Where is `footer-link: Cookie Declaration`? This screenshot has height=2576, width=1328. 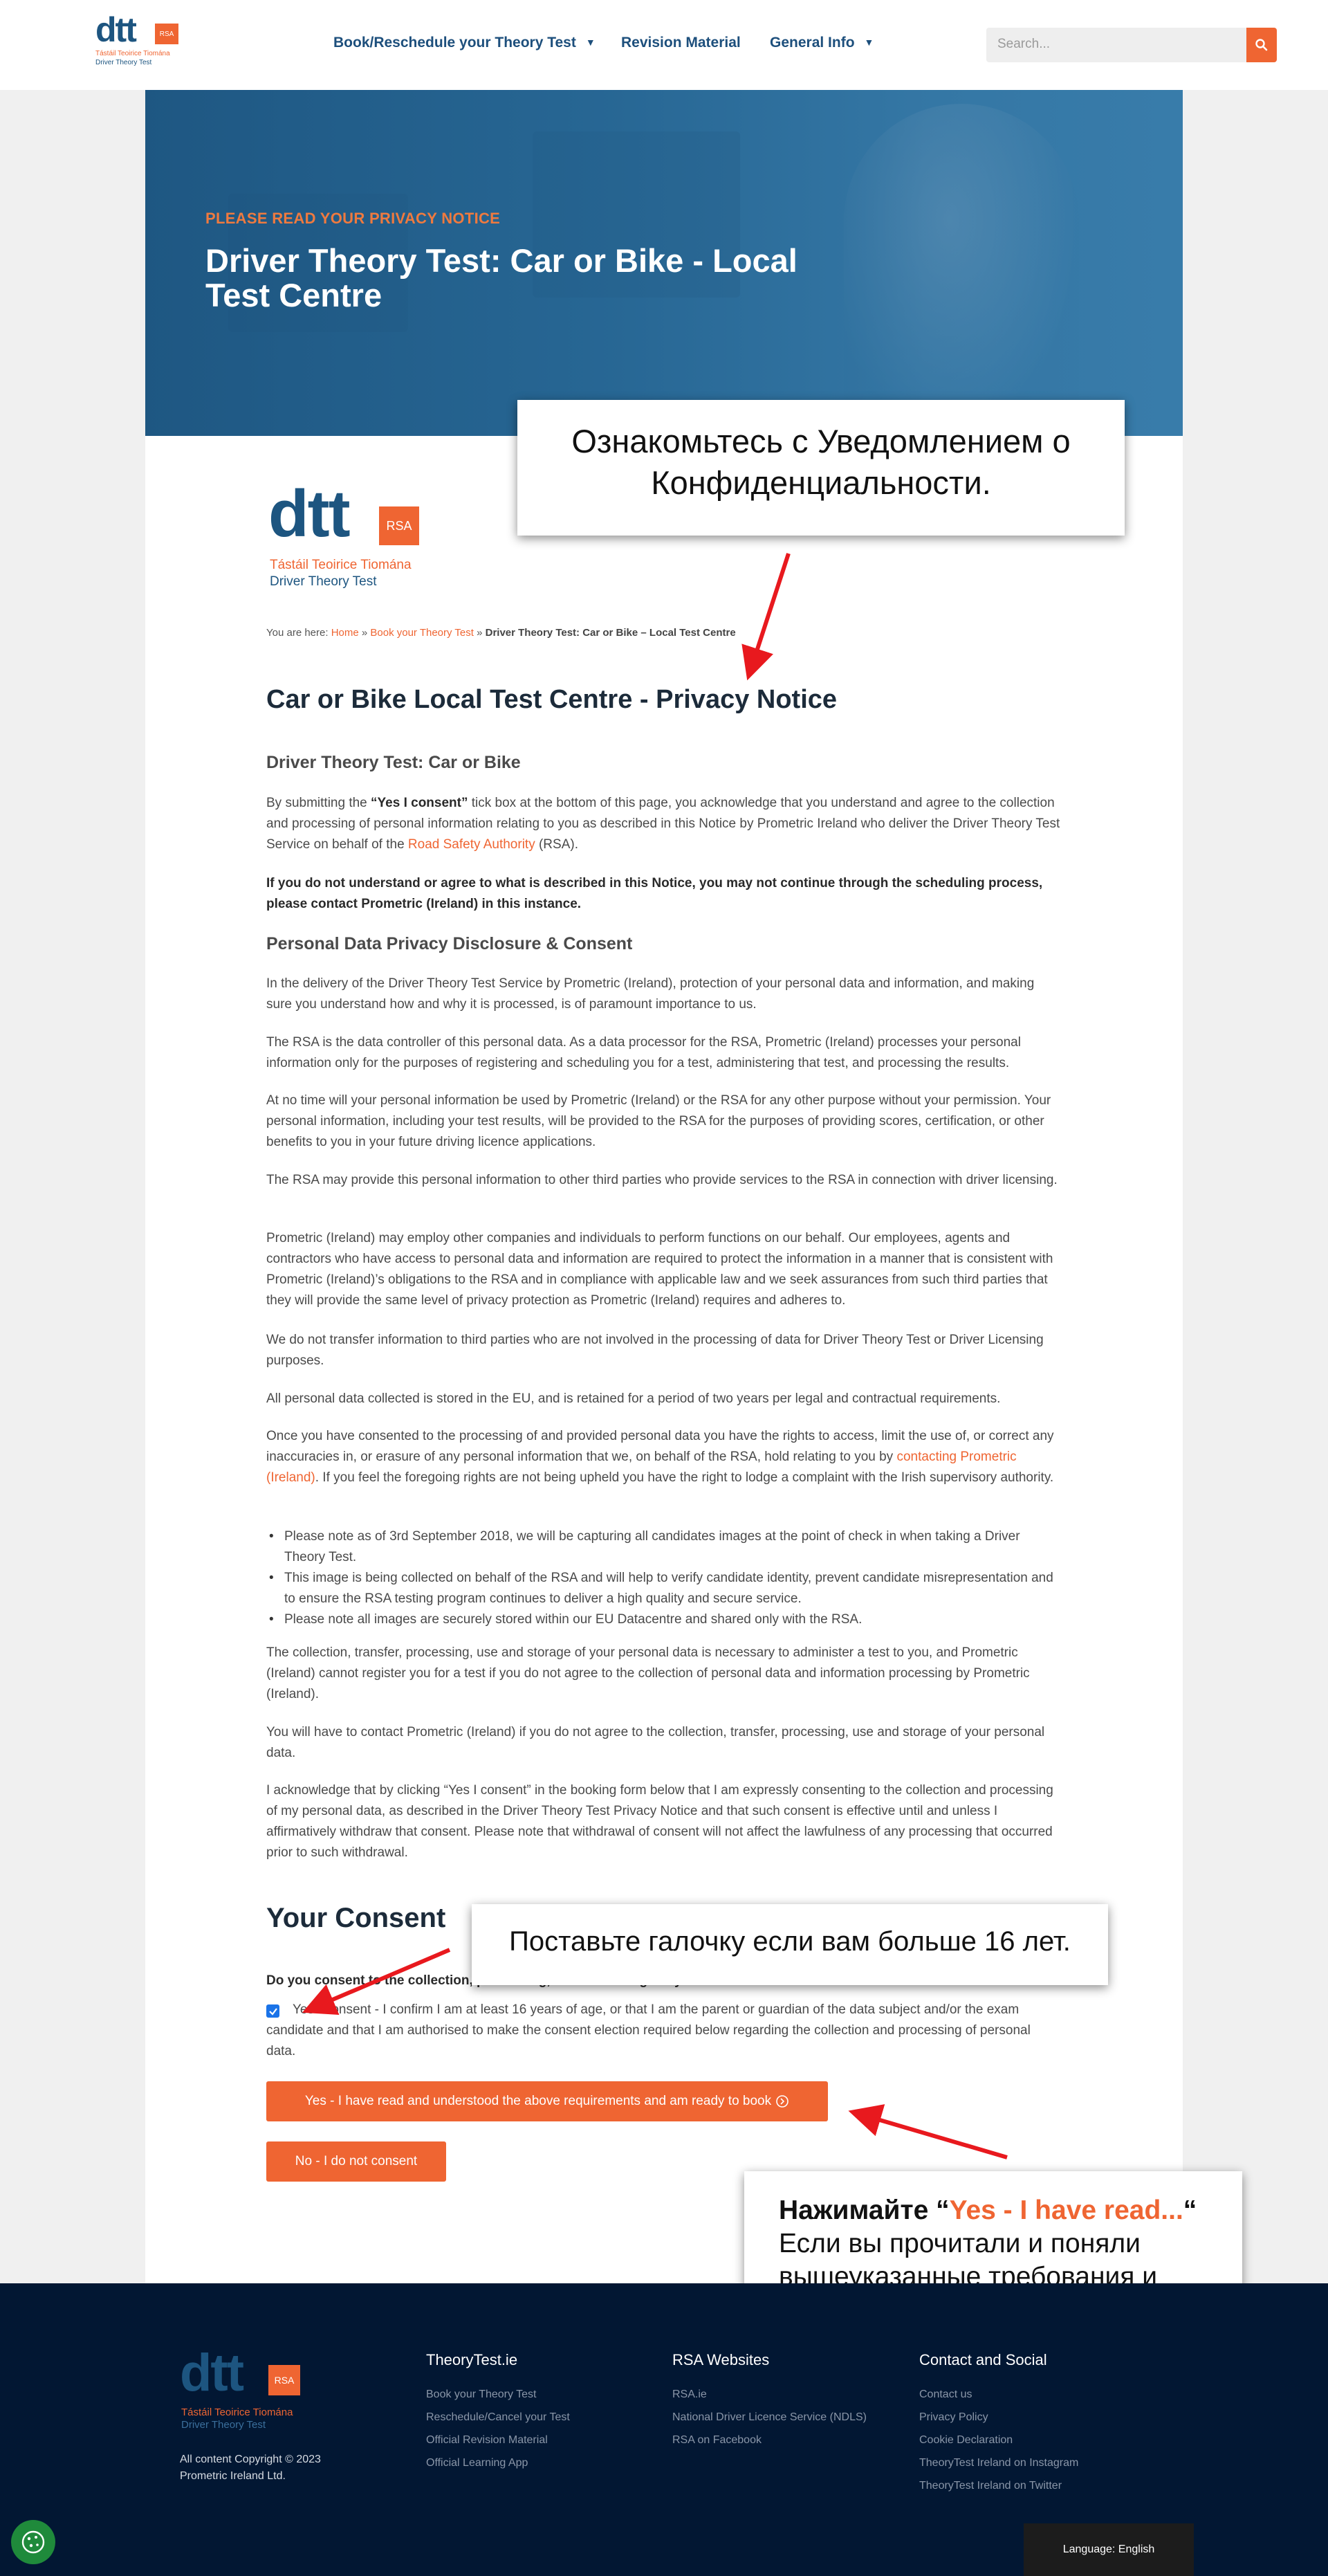 footer-link: Cookie Declaration is located at coordinates (998, 2440).